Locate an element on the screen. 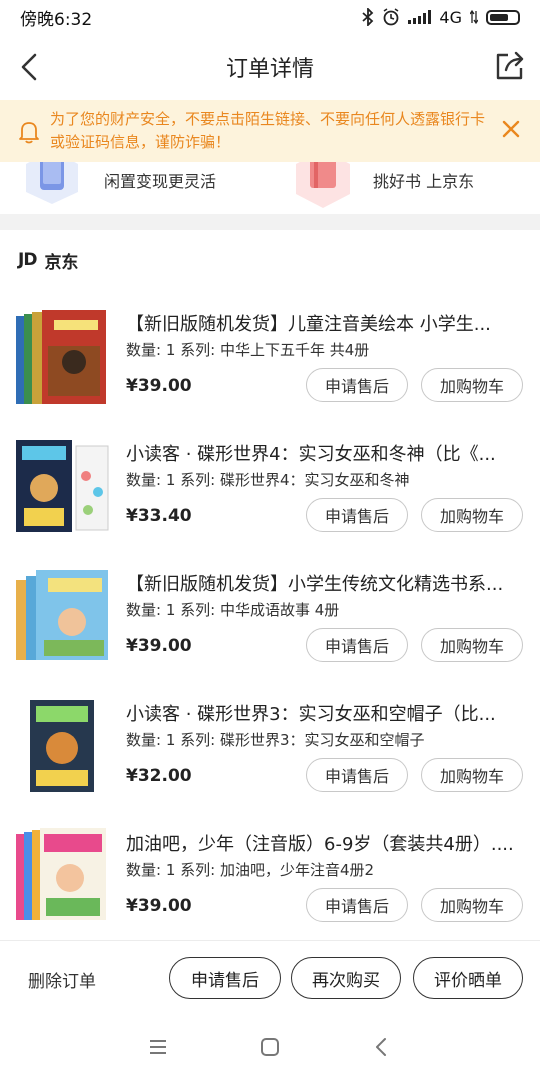 This screenshot has width=540, height=1080. status-time: 傍晚6:32 is located at coordinates (56, 19).